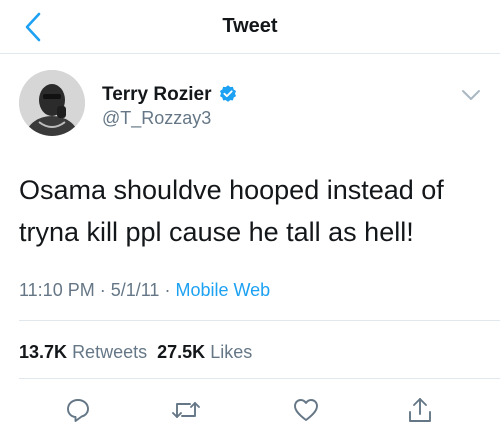  Describe the element at coordinates (228, 93) in the screenshot. I see `verified-badge-icon` at that location.